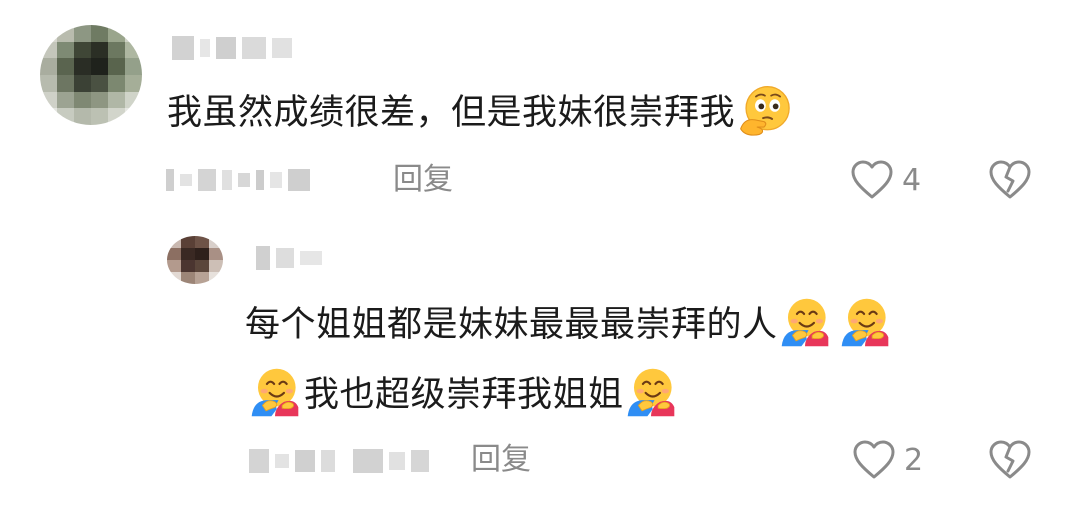  What do you see at coordinates (91, 75) in the screenshot?
I see `commenter-avatar` at bounding box center [91, 75].